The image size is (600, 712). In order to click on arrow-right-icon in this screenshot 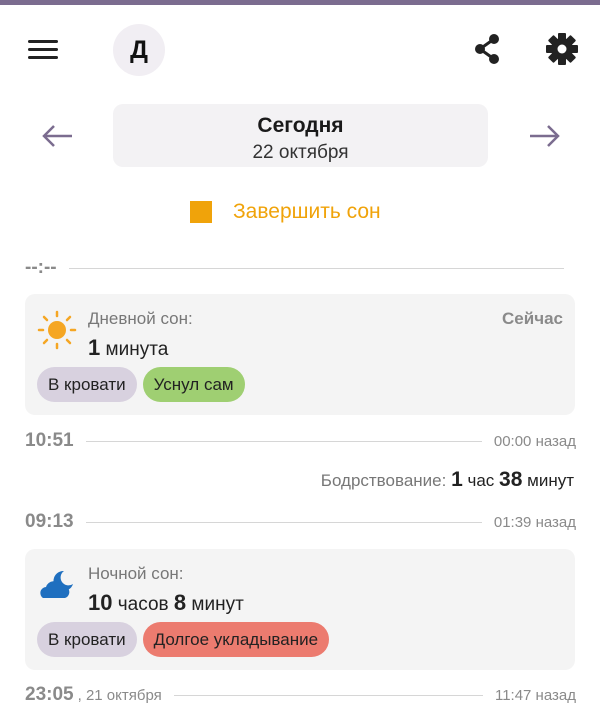, I will do `click(544, 136)`.